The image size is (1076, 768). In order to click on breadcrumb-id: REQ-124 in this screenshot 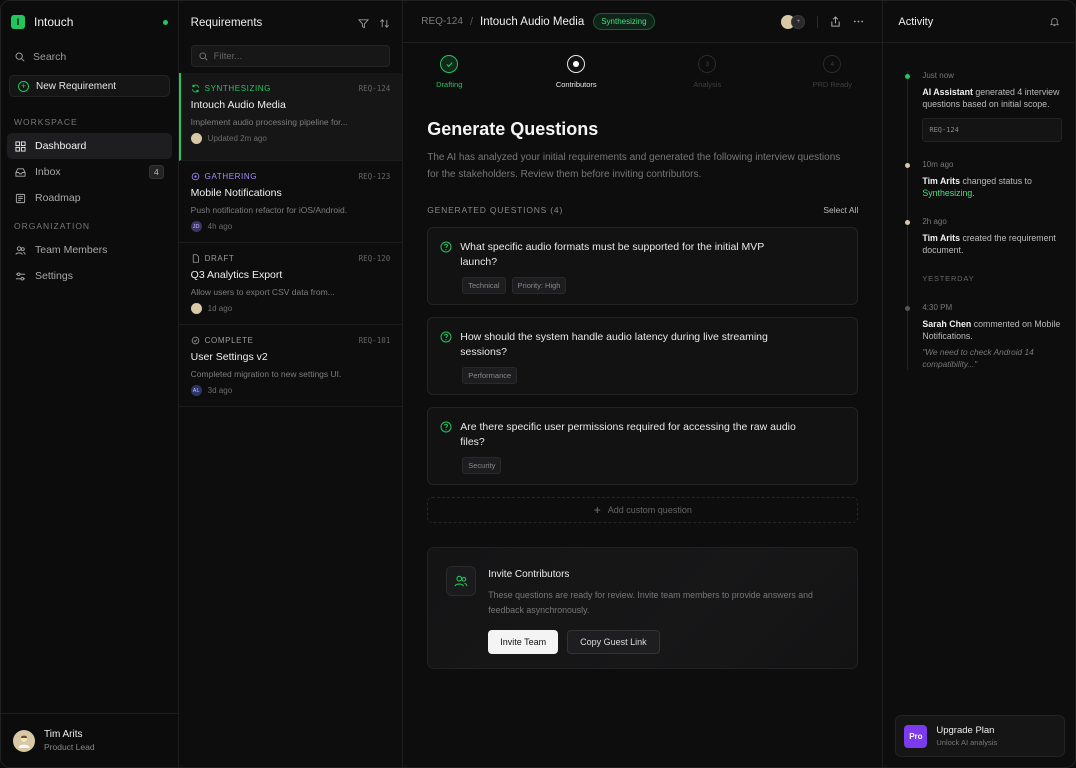, I will do `click(442, 21)`.